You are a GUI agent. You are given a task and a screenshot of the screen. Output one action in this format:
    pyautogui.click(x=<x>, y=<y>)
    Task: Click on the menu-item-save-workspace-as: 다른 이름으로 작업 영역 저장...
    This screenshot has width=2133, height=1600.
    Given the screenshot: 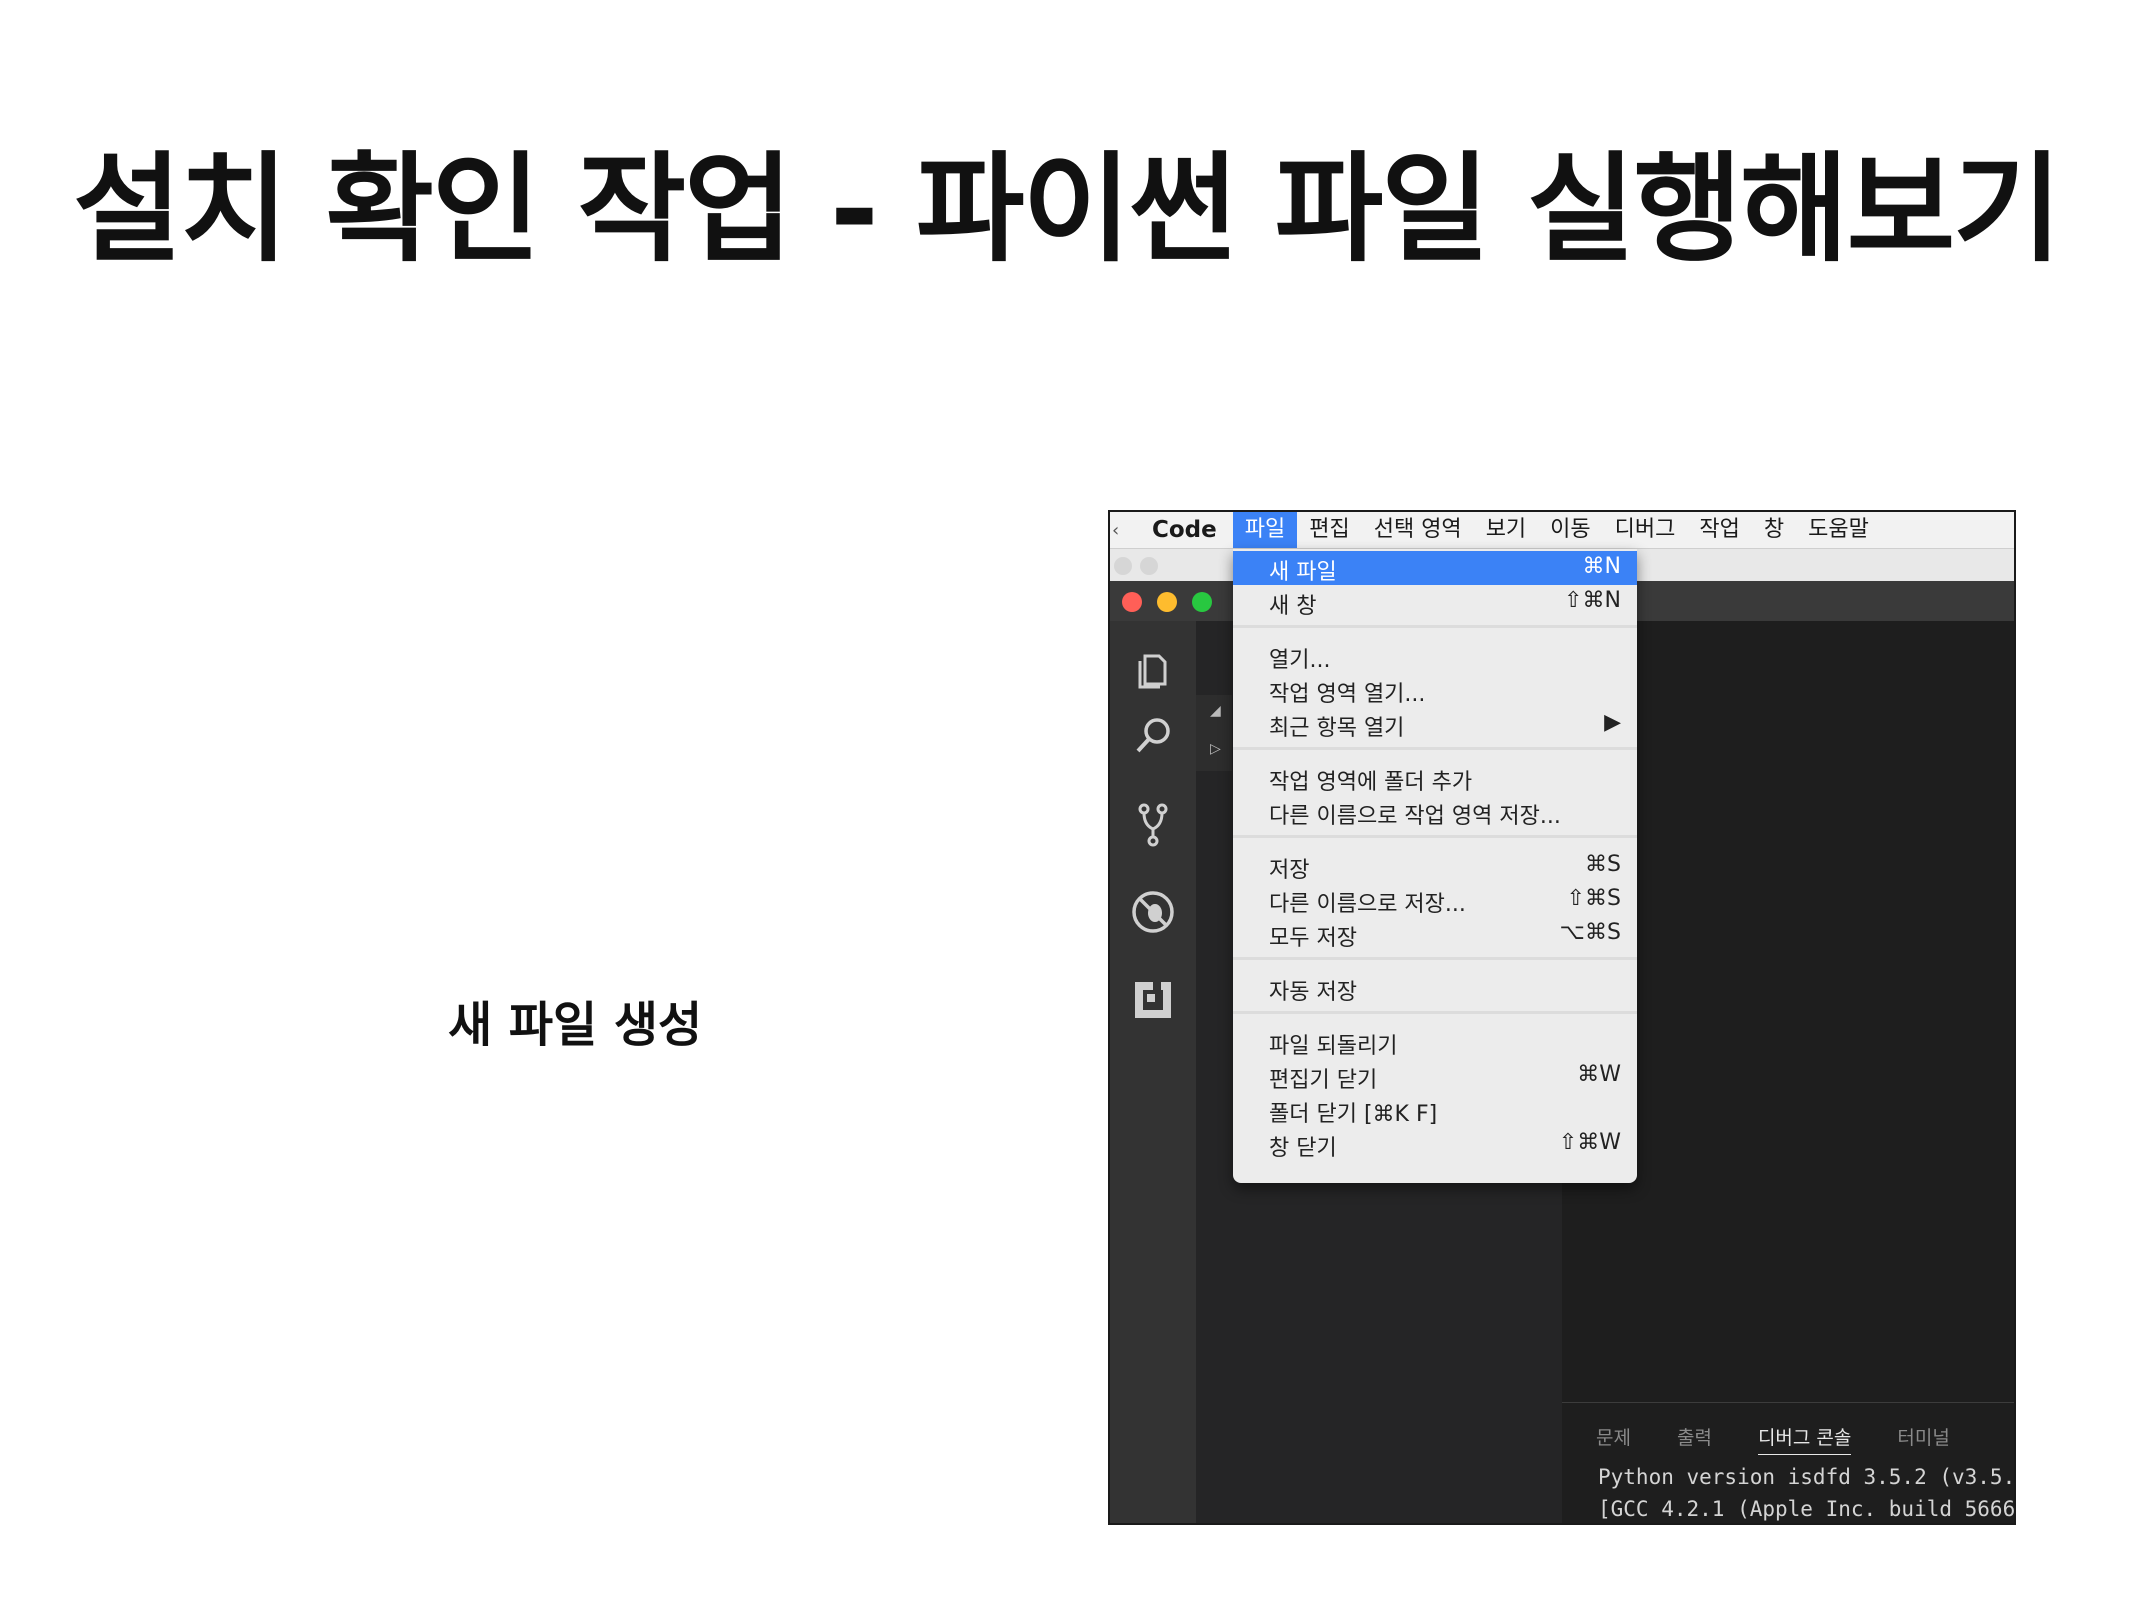 What is the action you would take?
    pyautogui.click(x=1435, y=812)
    